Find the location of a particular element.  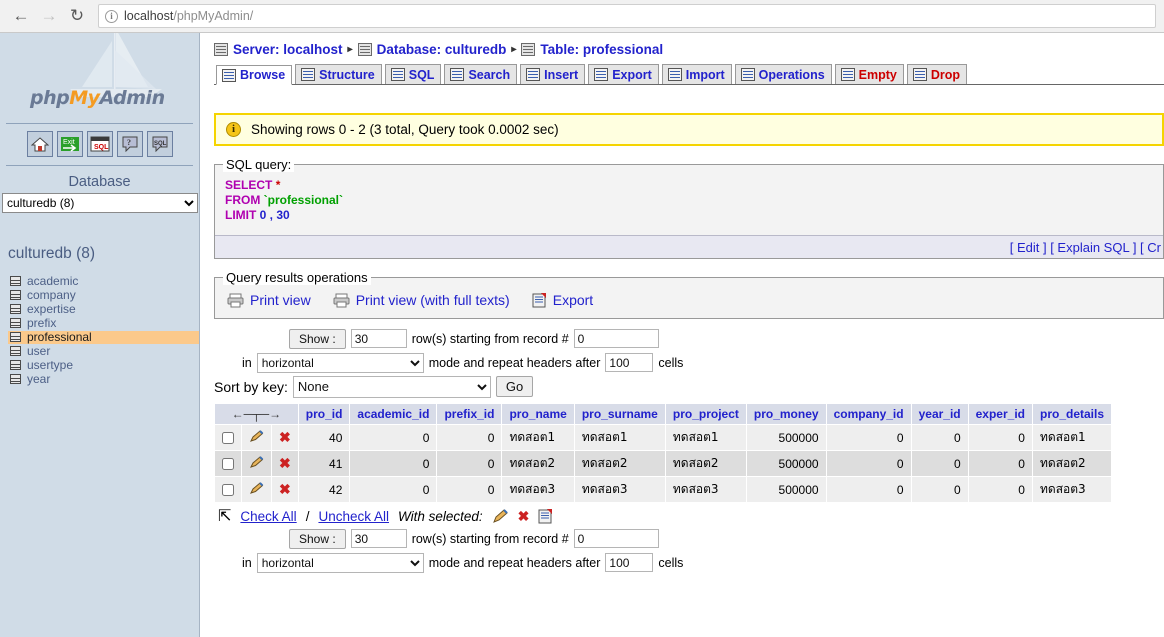

show-button-bottom: Show : is located at coordinates (317, 538).